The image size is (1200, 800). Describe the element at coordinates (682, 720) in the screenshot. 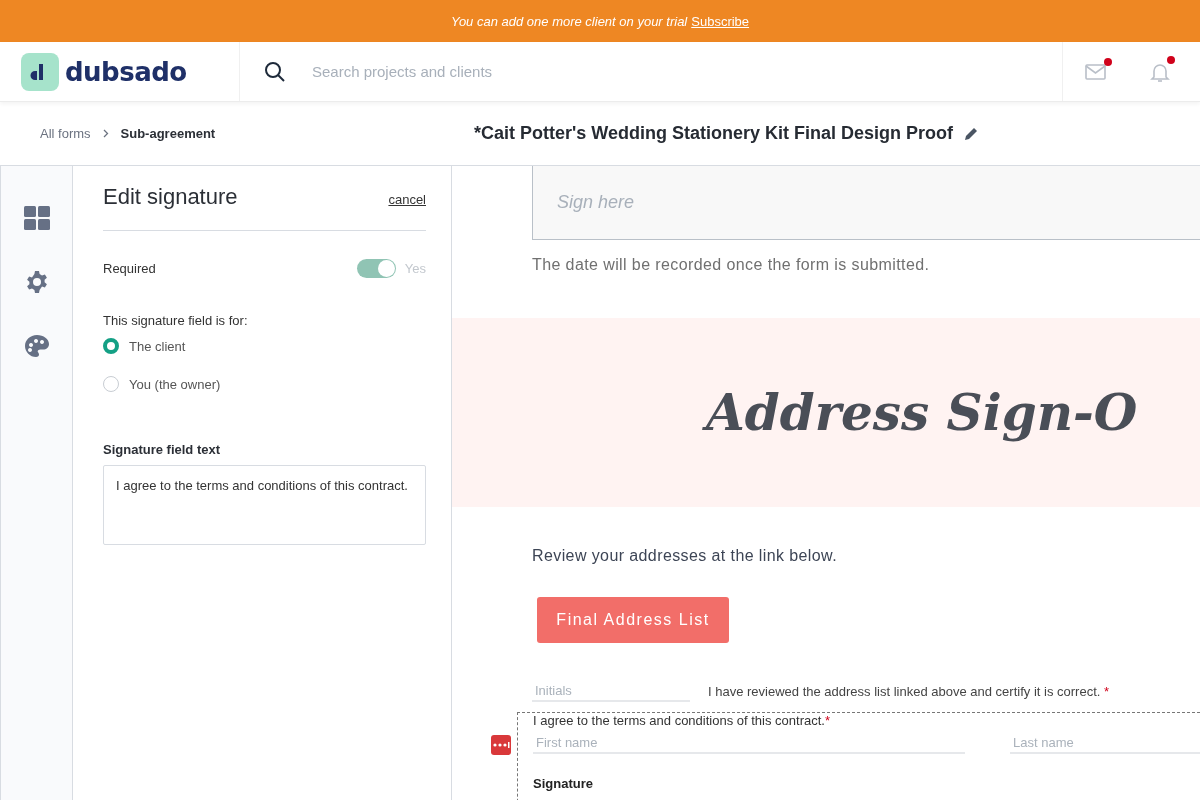

I see `agreement-text: I agree to the terms and conditions of this contract.*` at that location.